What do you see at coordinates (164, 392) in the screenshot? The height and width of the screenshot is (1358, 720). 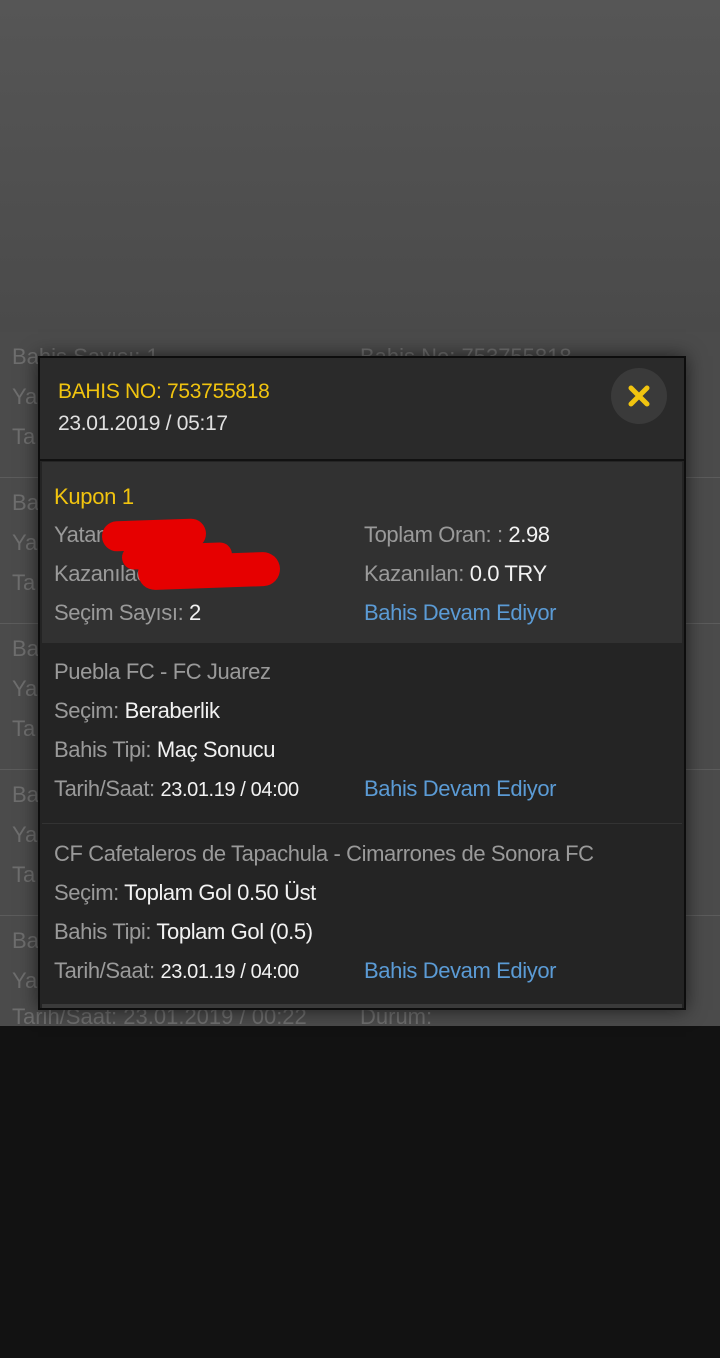 I see `bet-number: BAHIS NO: 753755818` at bounding box center [164, 392].